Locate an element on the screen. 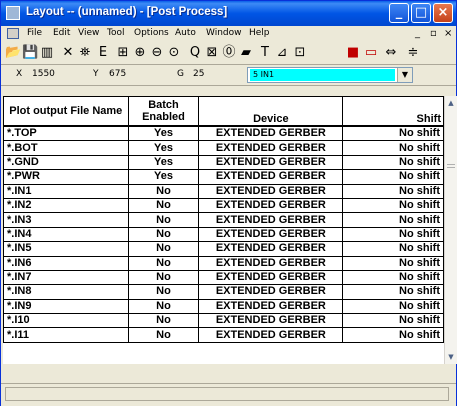 This screenshot has height=406, width=457. cell-file-name: *.PWR is located at coordinates (66, 177).